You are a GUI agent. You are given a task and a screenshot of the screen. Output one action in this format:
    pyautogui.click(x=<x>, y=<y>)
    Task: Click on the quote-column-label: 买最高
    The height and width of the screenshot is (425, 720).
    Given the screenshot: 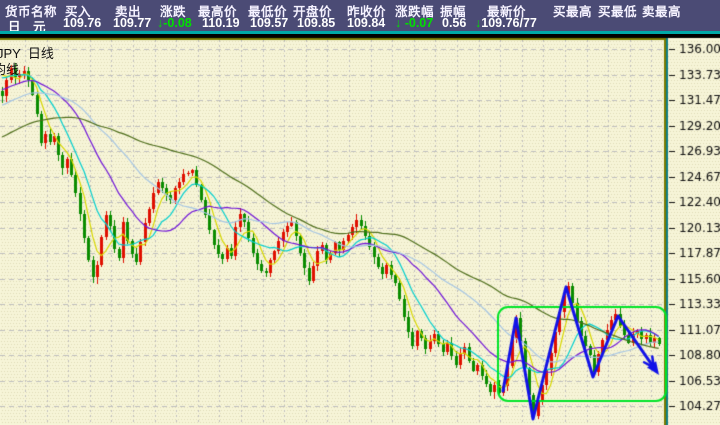 What is the action you would take?
    pyautogui.click(x=573, y=12)
    